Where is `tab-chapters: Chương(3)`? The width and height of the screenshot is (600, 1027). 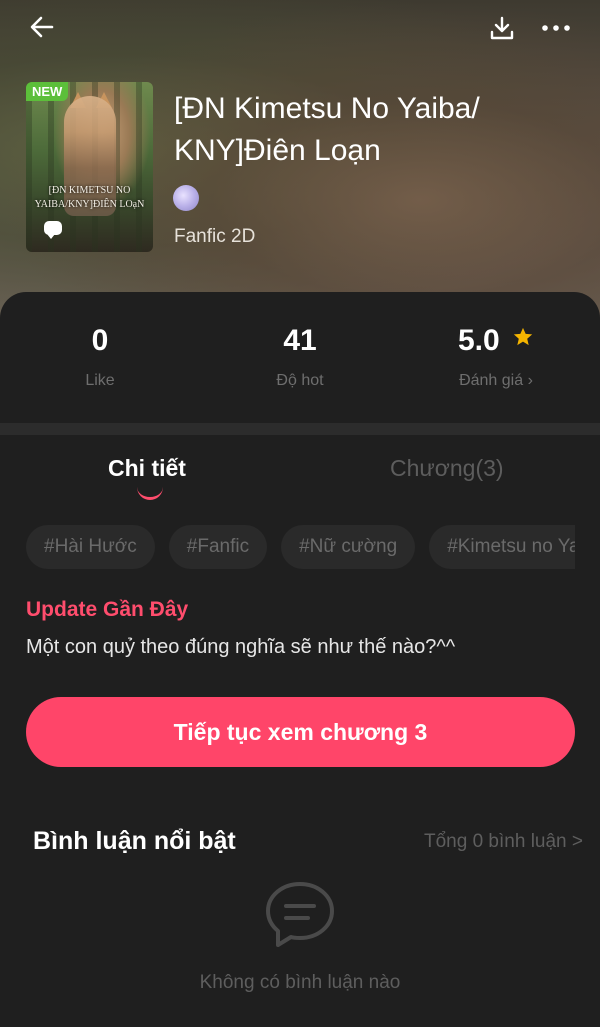 tab-chapters: Chương(3) is located at coordinates (447, 468).